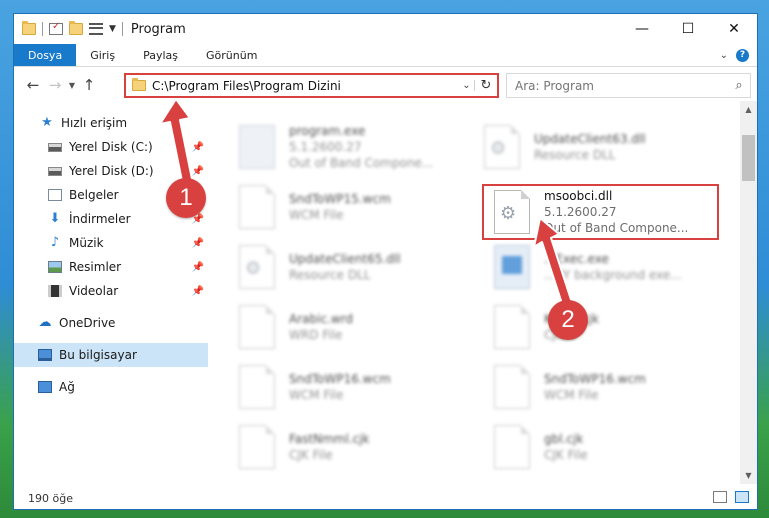 The height and width of the screenshot is (518, 769). I want to click on callout-badge-1: 1, so click(186, 198).